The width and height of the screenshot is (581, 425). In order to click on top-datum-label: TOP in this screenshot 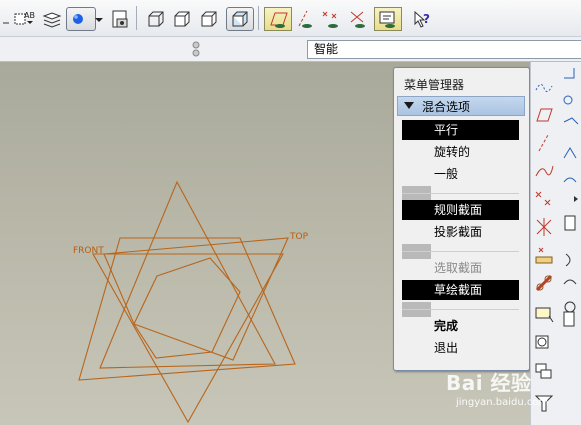, I will do `click(299, 237)`.